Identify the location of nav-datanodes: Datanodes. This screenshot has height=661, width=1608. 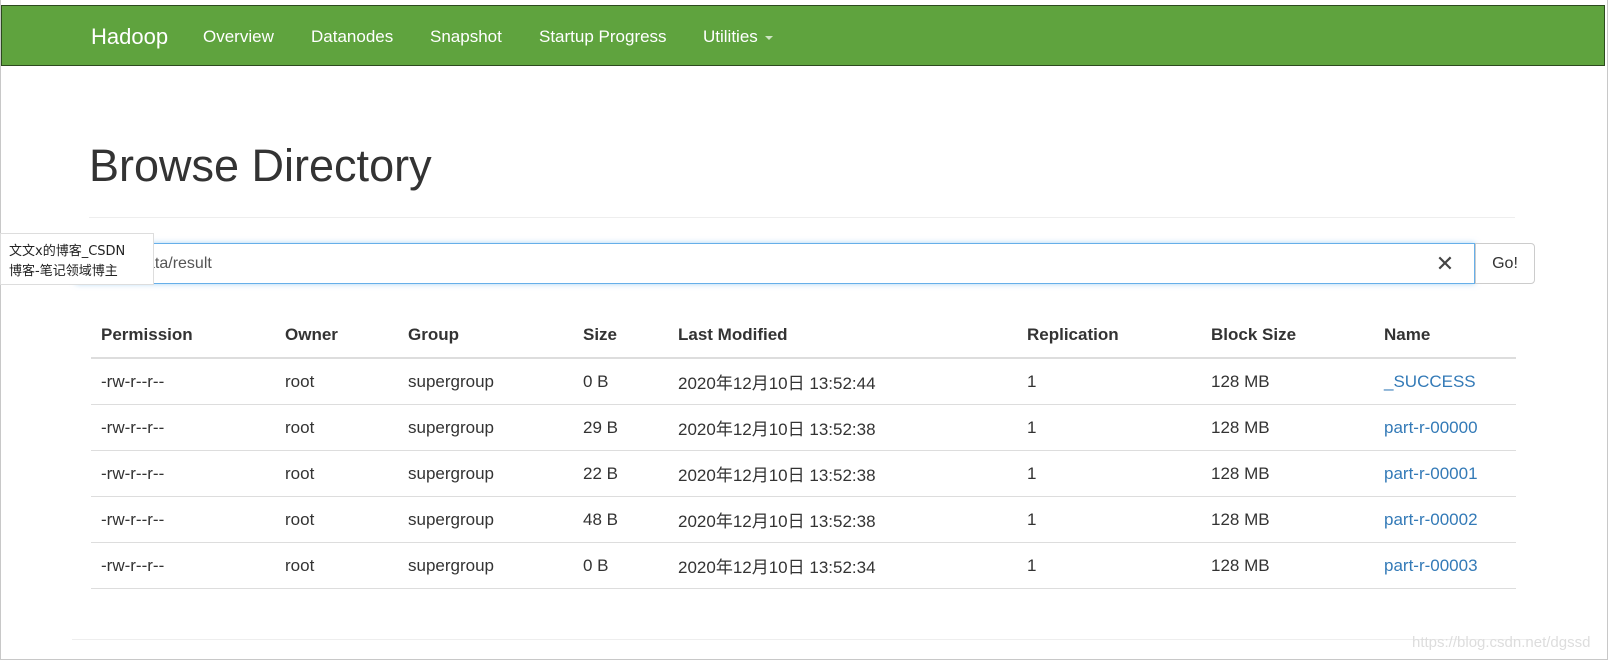
(352, 36).